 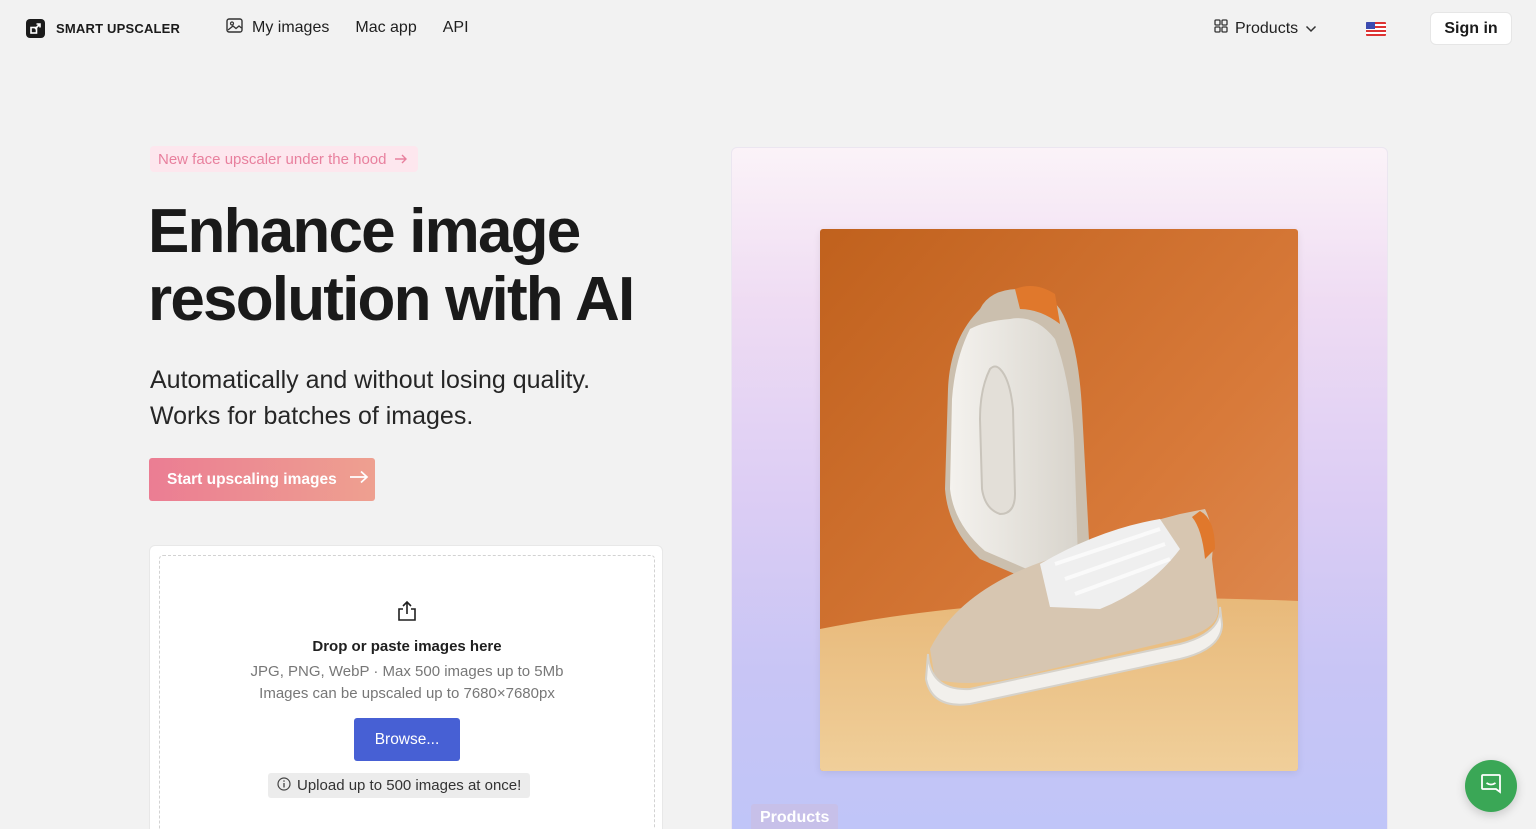 What do you see at coordinates (284, 785) in the screenshot?
I see `info-icon` at bounding box center [284, 785].